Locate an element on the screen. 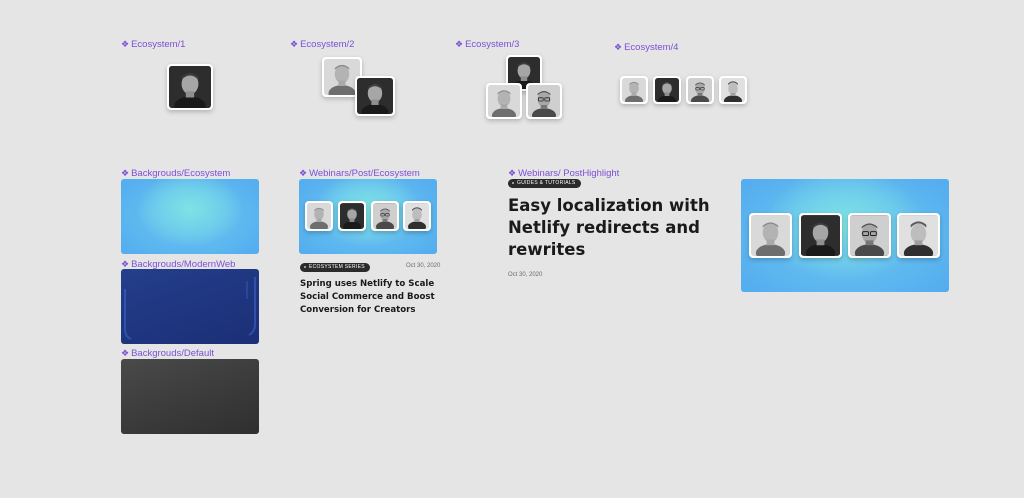 The image size is (1024, 498). component-label-ecosystem-1: ❖ Ecosystem/1 is located at coordinates (153, 44).